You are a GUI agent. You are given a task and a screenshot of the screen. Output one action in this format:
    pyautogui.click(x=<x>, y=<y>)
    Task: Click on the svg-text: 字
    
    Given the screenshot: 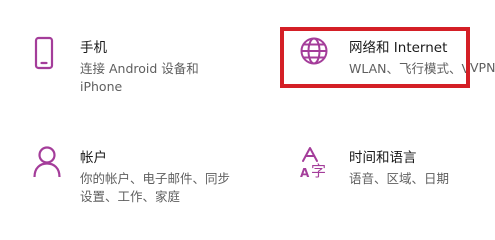 What is the action you would take?
    pyautogui.click(x=318, y=170)
    